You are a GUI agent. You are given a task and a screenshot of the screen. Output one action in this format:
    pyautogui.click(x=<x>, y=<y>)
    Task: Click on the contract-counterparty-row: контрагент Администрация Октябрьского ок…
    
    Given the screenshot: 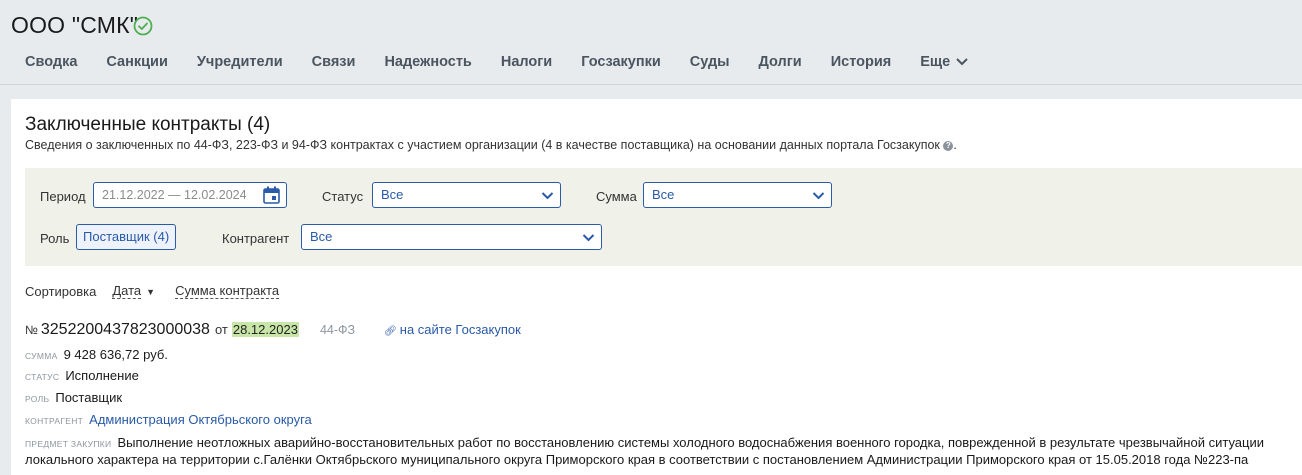 What is the action you would take?
    pyautogui.click(x=168, y=419)
    